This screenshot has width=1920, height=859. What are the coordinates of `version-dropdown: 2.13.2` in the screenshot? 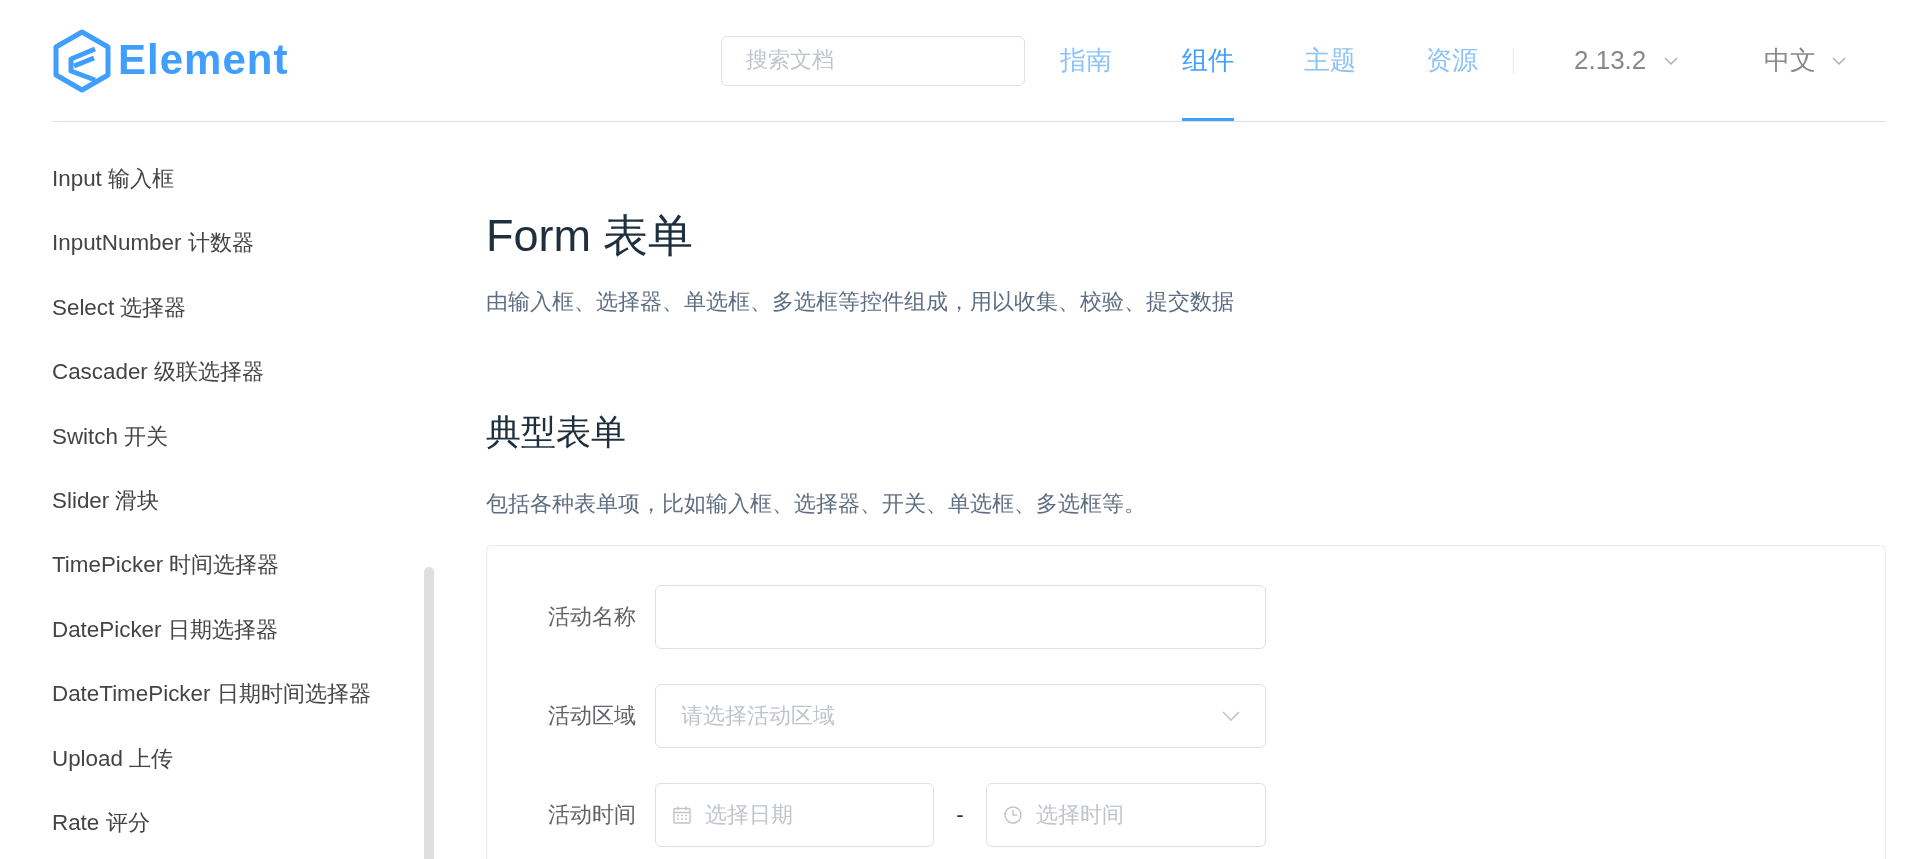 It's located at (1626, 60).